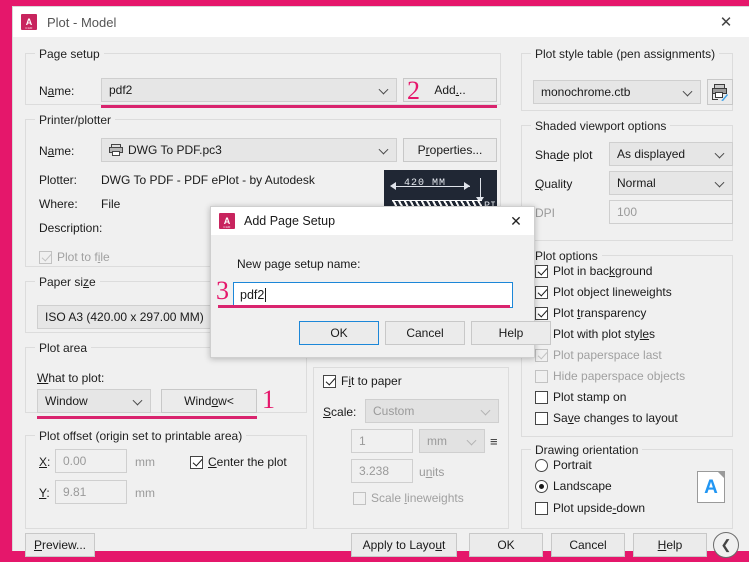 Image resolution: width=749 pixels, height=562 pixels. I want to click on autocad-icon: A CAD, so click(227, 221).